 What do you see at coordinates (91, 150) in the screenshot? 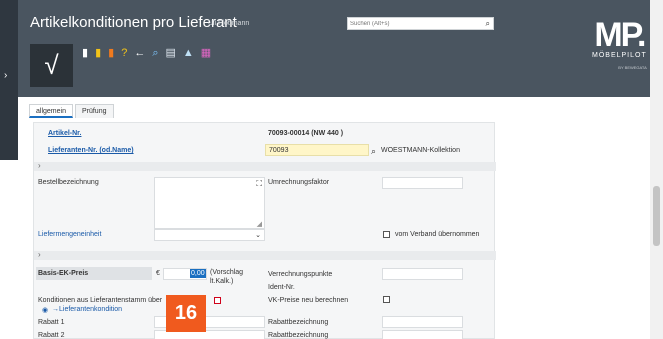
I see `lieferant-label: Lieferanten-Nr. (od.Name)` at bounding box center [91, 150].